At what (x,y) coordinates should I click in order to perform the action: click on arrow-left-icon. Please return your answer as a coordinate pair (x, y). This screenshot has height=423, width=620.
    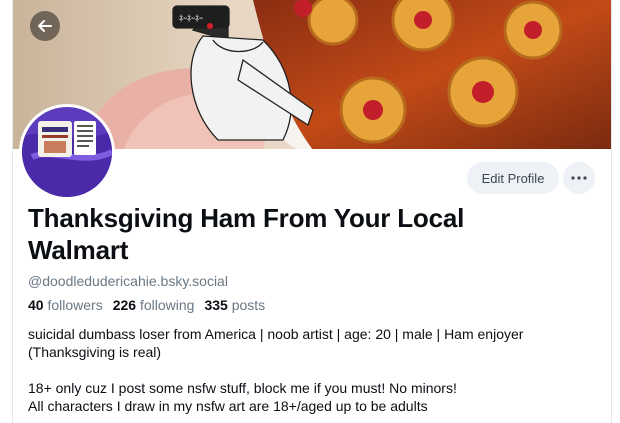
    Looking at the image, I should click on (45, 26).